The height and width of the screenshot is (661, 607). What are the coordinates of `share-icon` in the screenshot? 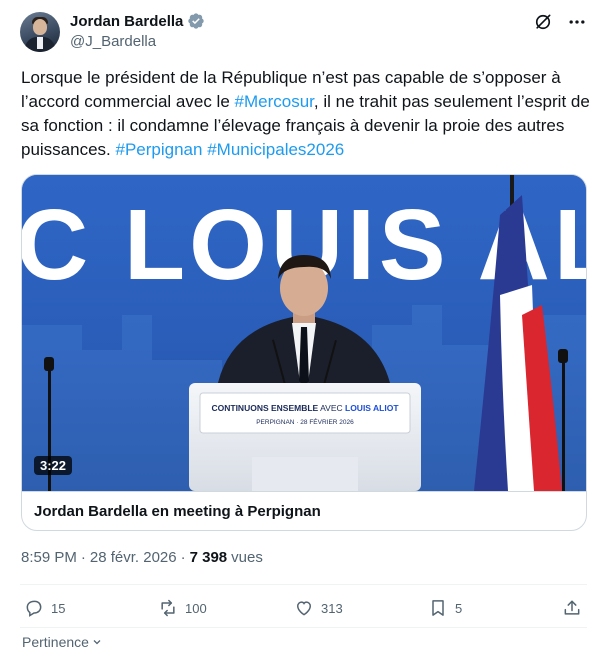 It's located at (572, 607).